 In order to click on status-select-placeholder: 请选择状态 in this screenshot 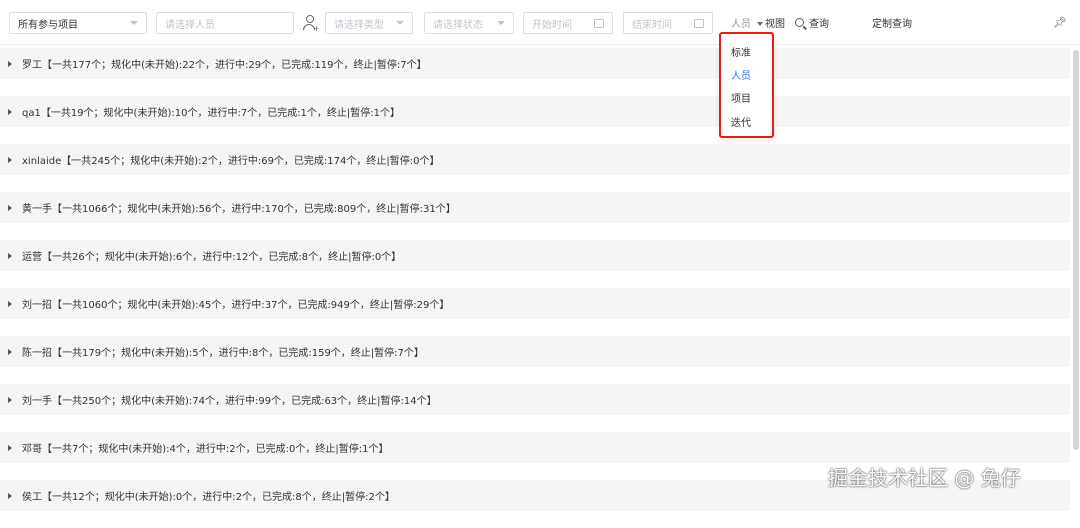, I will do `click(458, 25)`.